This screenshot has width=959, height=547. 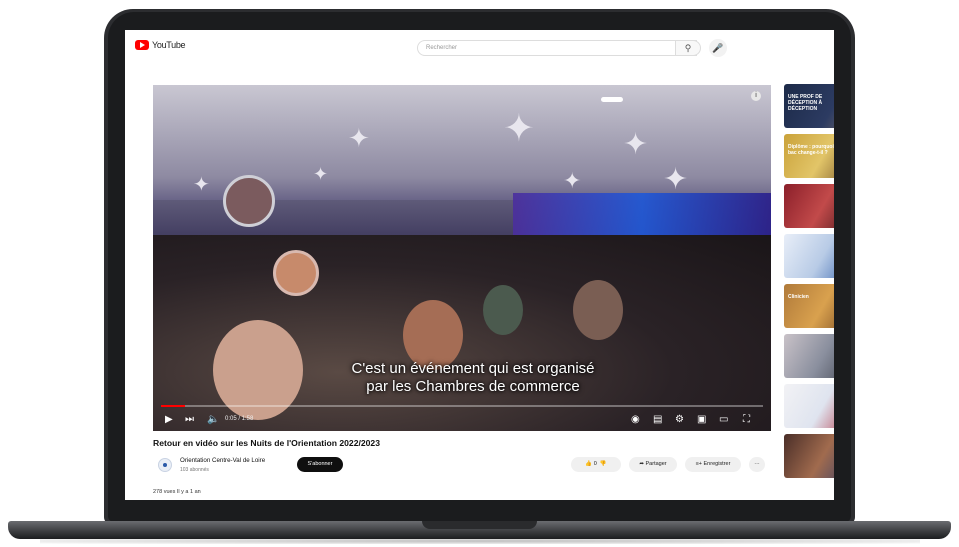 I want to click on video-time: 0:05 / 1:58, so click(x=239, y=419).